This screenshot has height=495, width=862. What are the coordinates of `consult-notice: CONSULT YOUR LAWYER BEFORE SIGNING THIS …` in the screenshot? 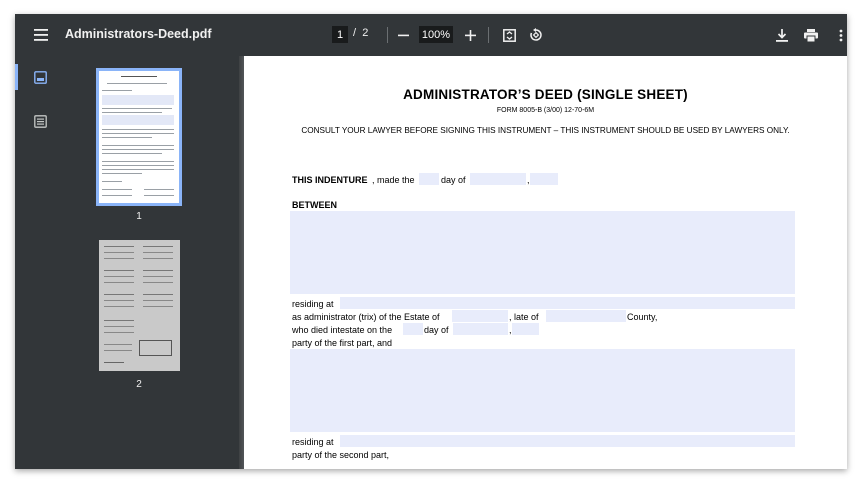 It's located at (545, 130).